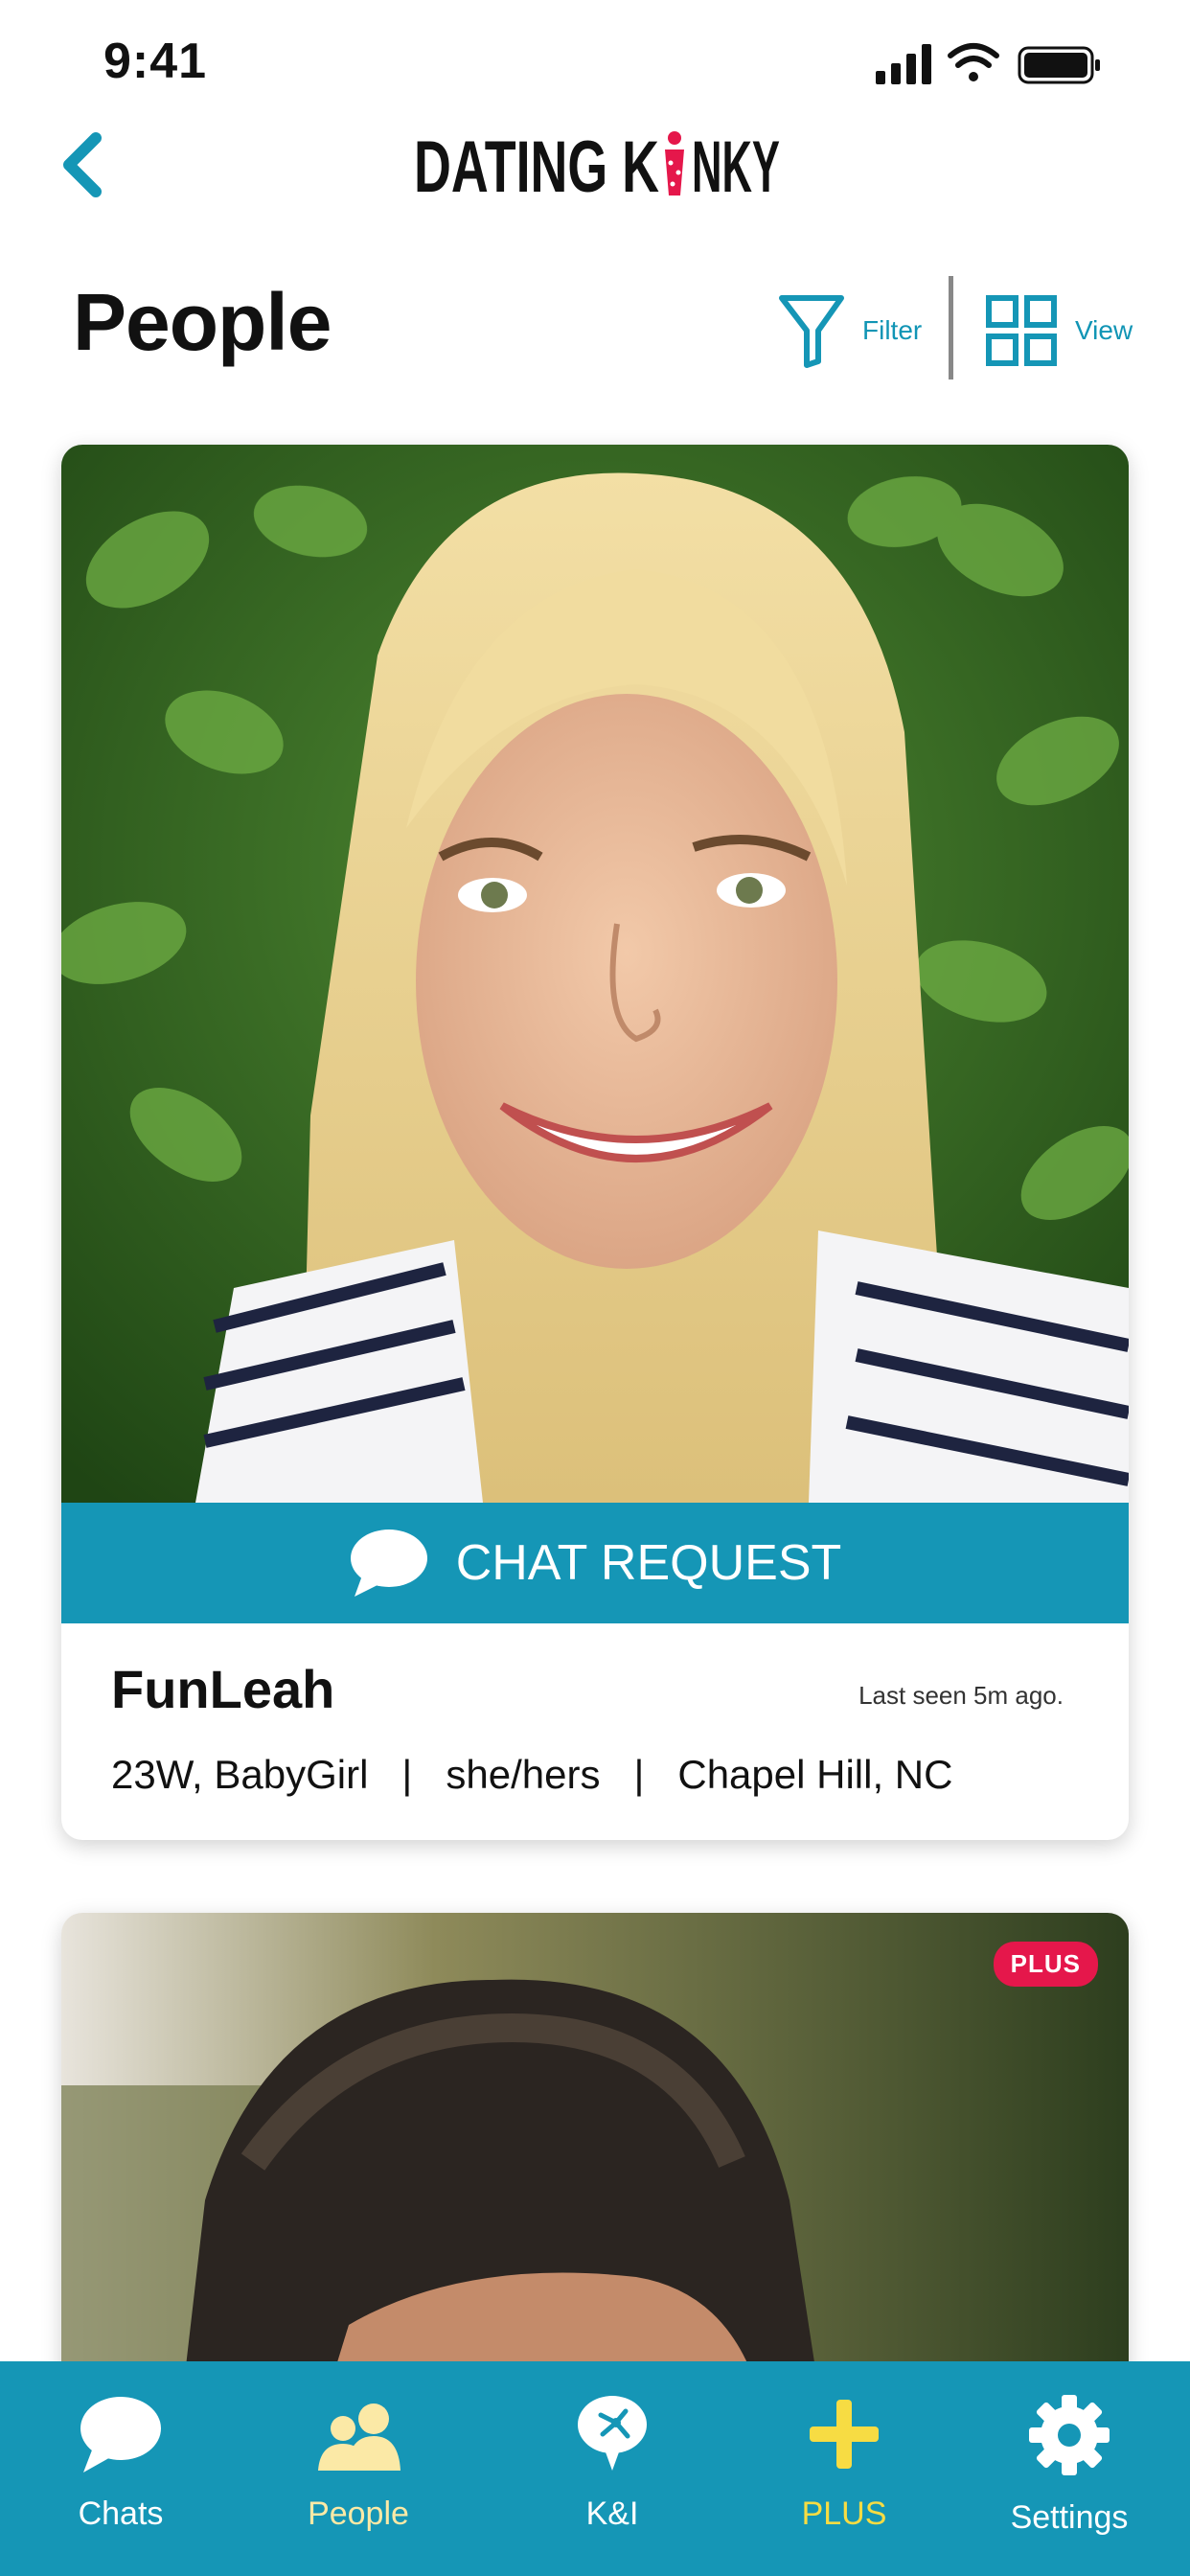  What do you see at coordinates (893, 330) in the screenshot?
I see `filter-label: Filter` at bounding box center [893, 330].